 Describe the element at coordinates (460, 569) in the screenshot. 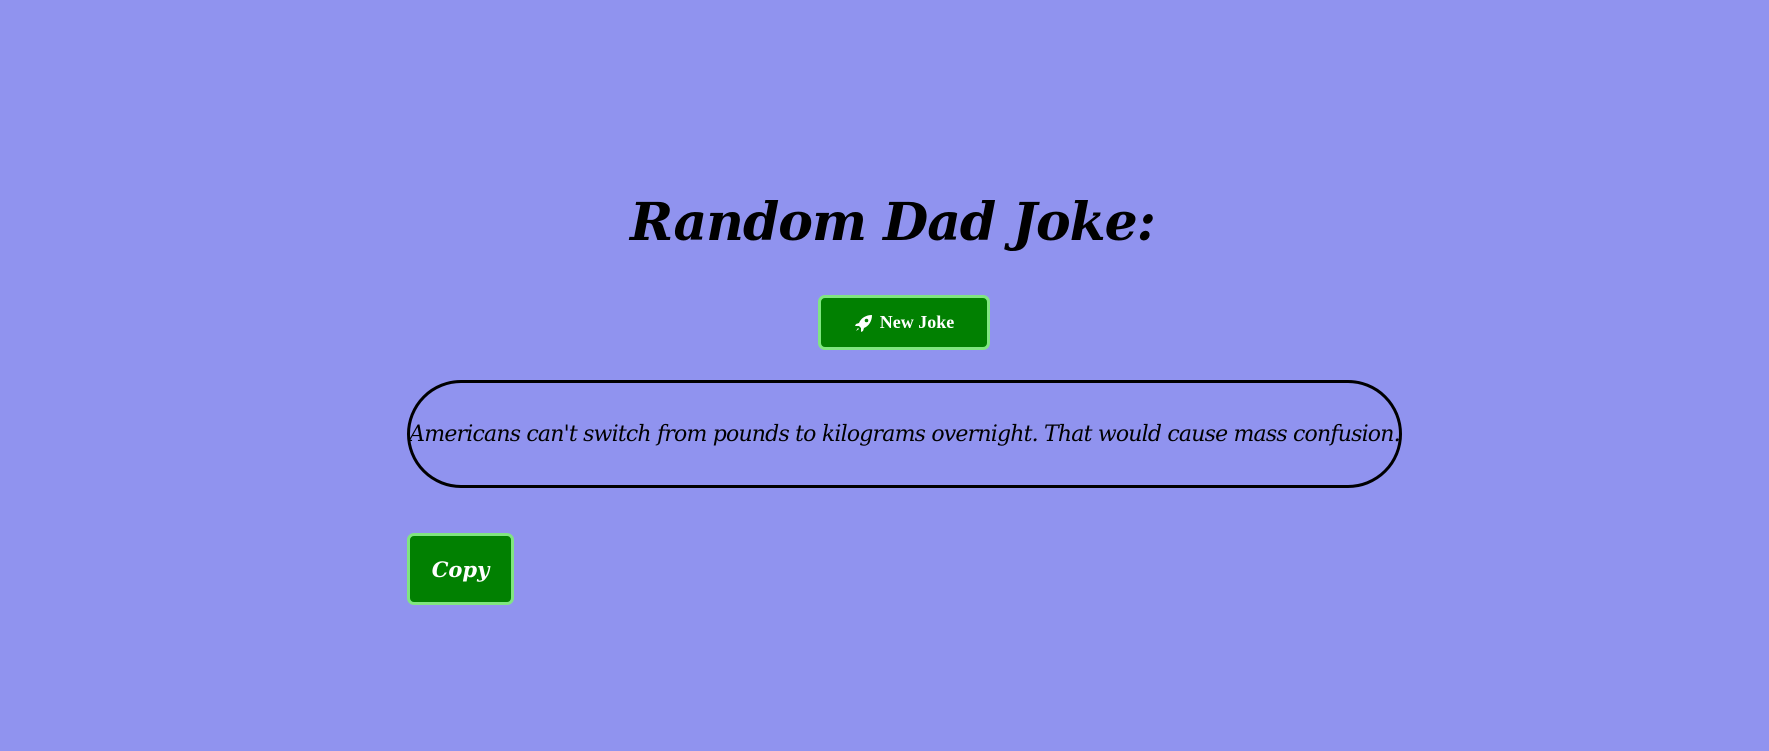

I see `copy-button: Copy` at that location.